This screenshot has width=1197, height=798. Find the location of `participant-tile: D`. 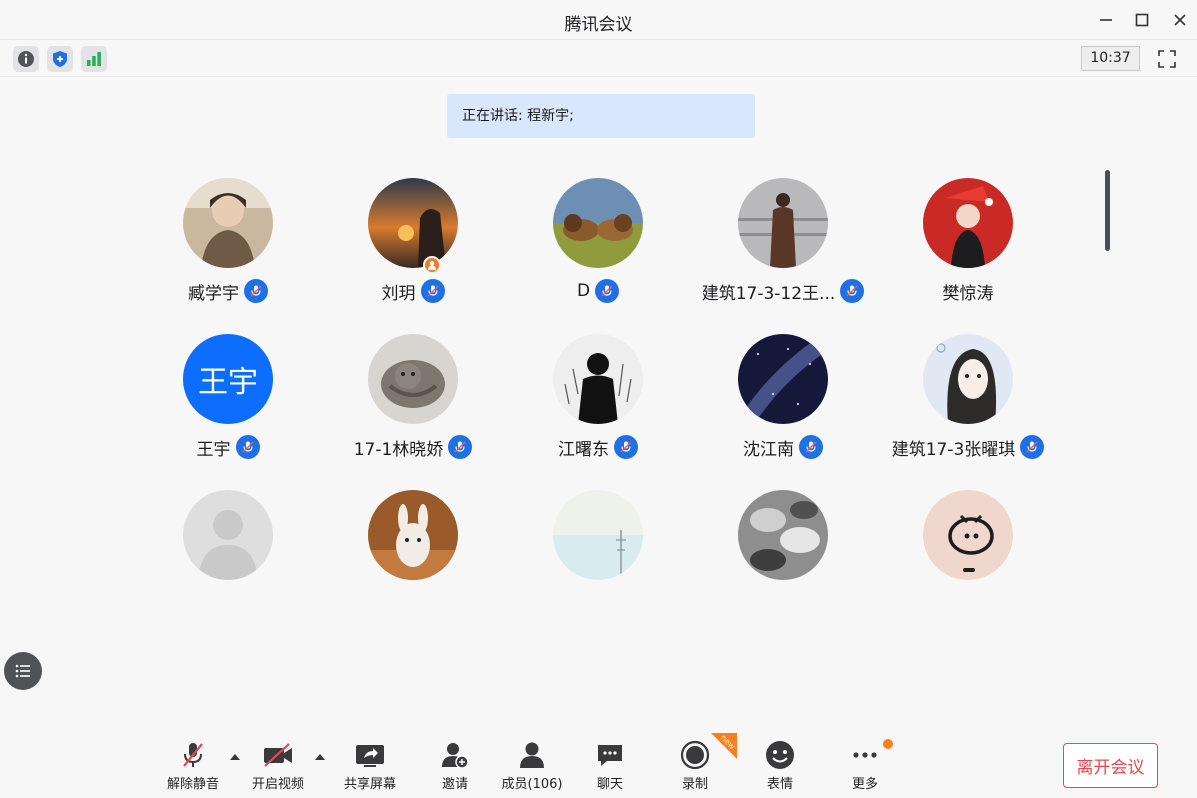

participant-tile: D is located at coordinates (598, 248).